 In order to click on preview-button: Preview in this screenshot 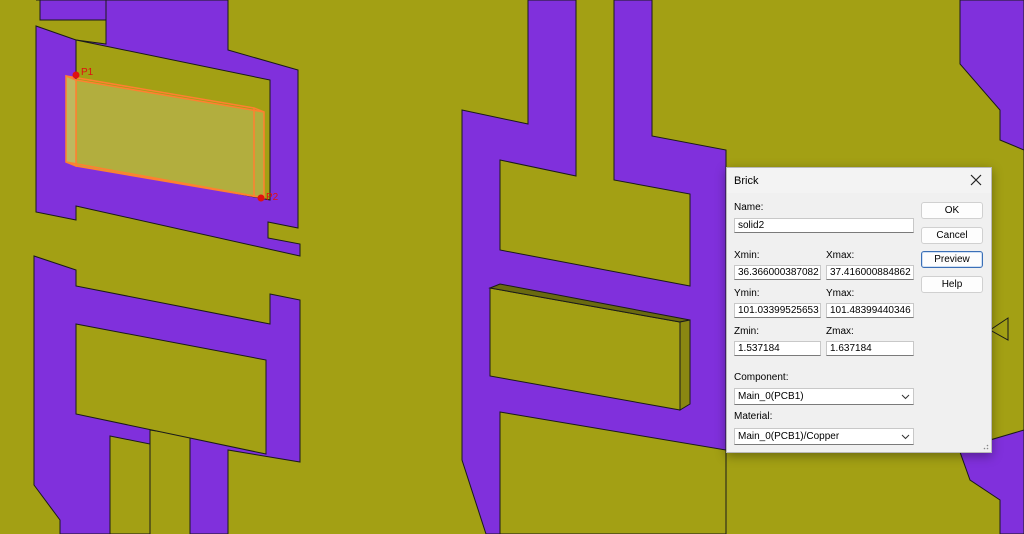, I will do `click(952, 259)`.